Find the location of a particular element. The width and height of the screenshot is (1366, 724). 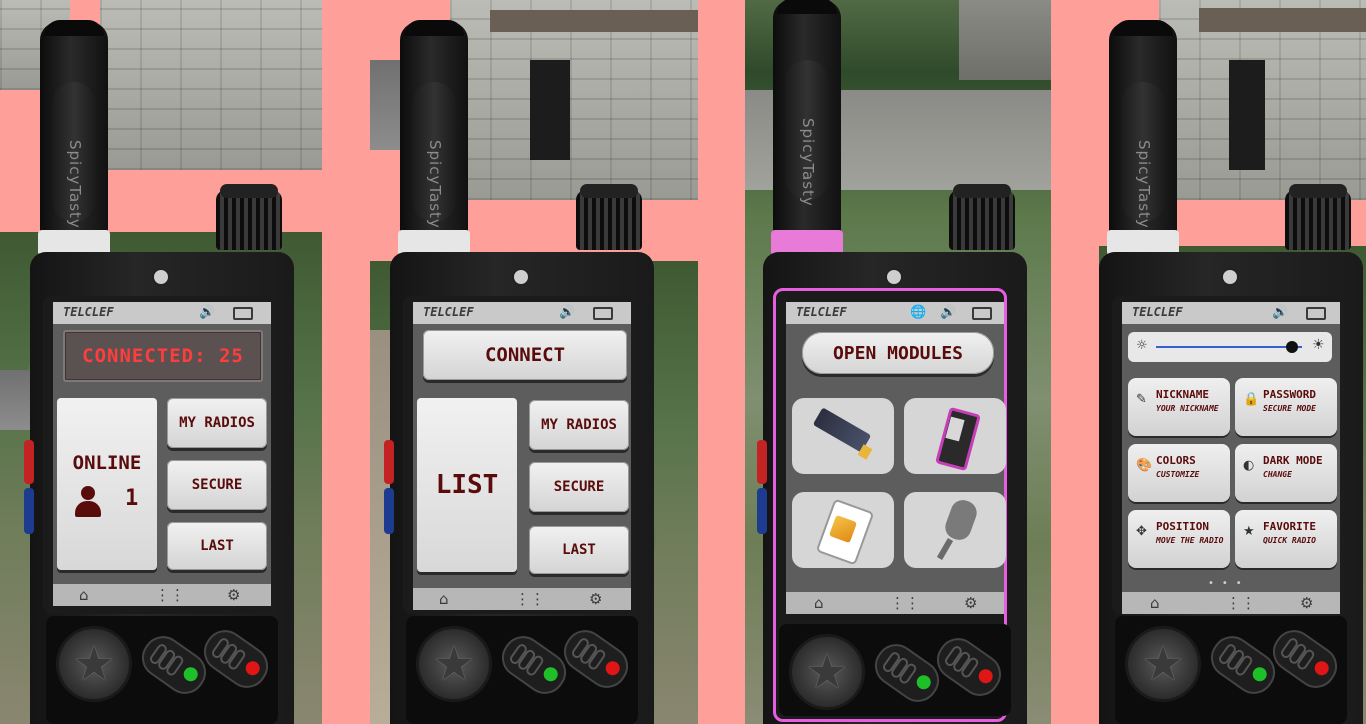

radio-skin-module-icon is located at coordinates (955, 436).